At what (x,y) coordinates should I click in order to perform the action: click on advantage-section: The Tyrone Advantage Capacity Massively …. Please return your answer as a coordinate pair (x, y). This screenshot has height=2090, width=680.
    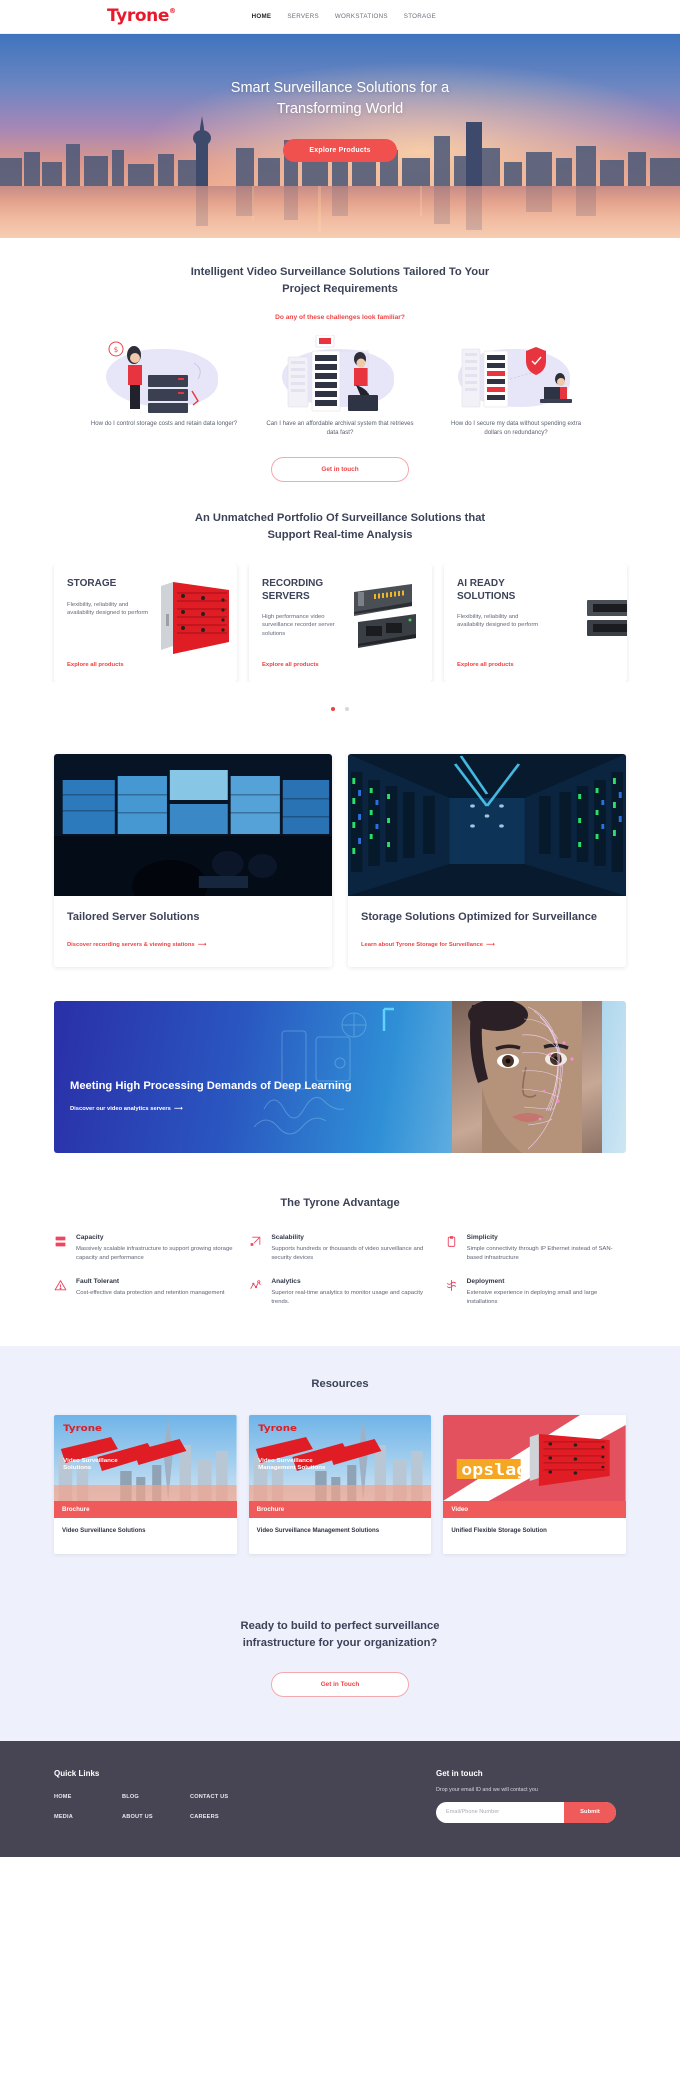
    Looking at the image, I should click on (340, 1270).